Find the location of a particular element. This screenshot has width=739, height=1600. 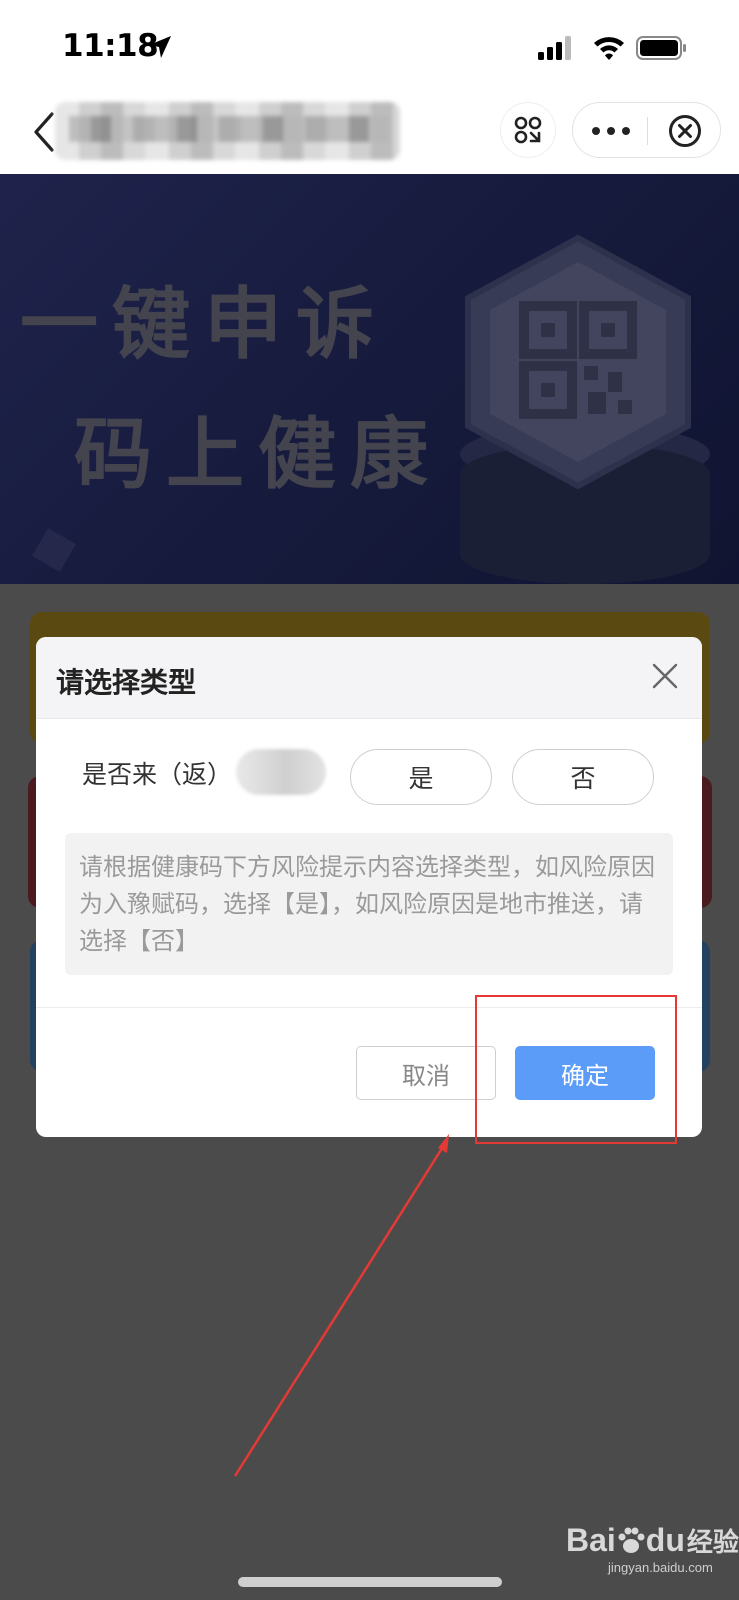

paw-icon is located at coordinates (631, 1540).